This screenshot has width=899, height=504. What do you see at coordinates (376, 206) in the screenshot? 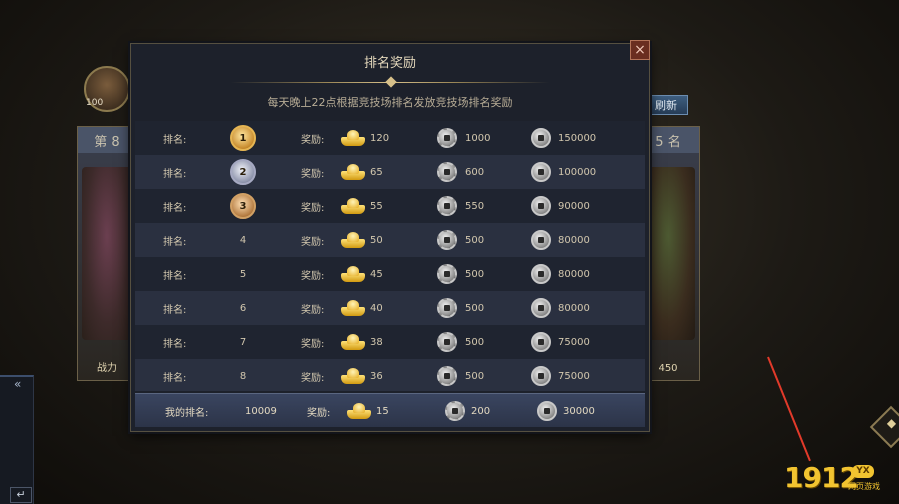
I see `ingot-value: 55` at bounding box center [376, 206].